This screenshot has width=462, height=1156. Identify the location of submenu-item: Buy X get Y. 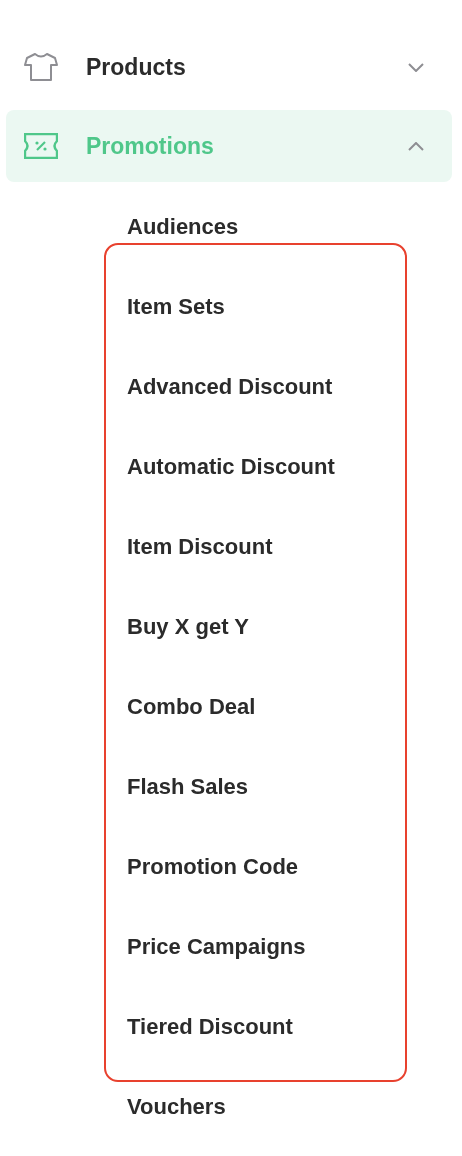
(255, 627).